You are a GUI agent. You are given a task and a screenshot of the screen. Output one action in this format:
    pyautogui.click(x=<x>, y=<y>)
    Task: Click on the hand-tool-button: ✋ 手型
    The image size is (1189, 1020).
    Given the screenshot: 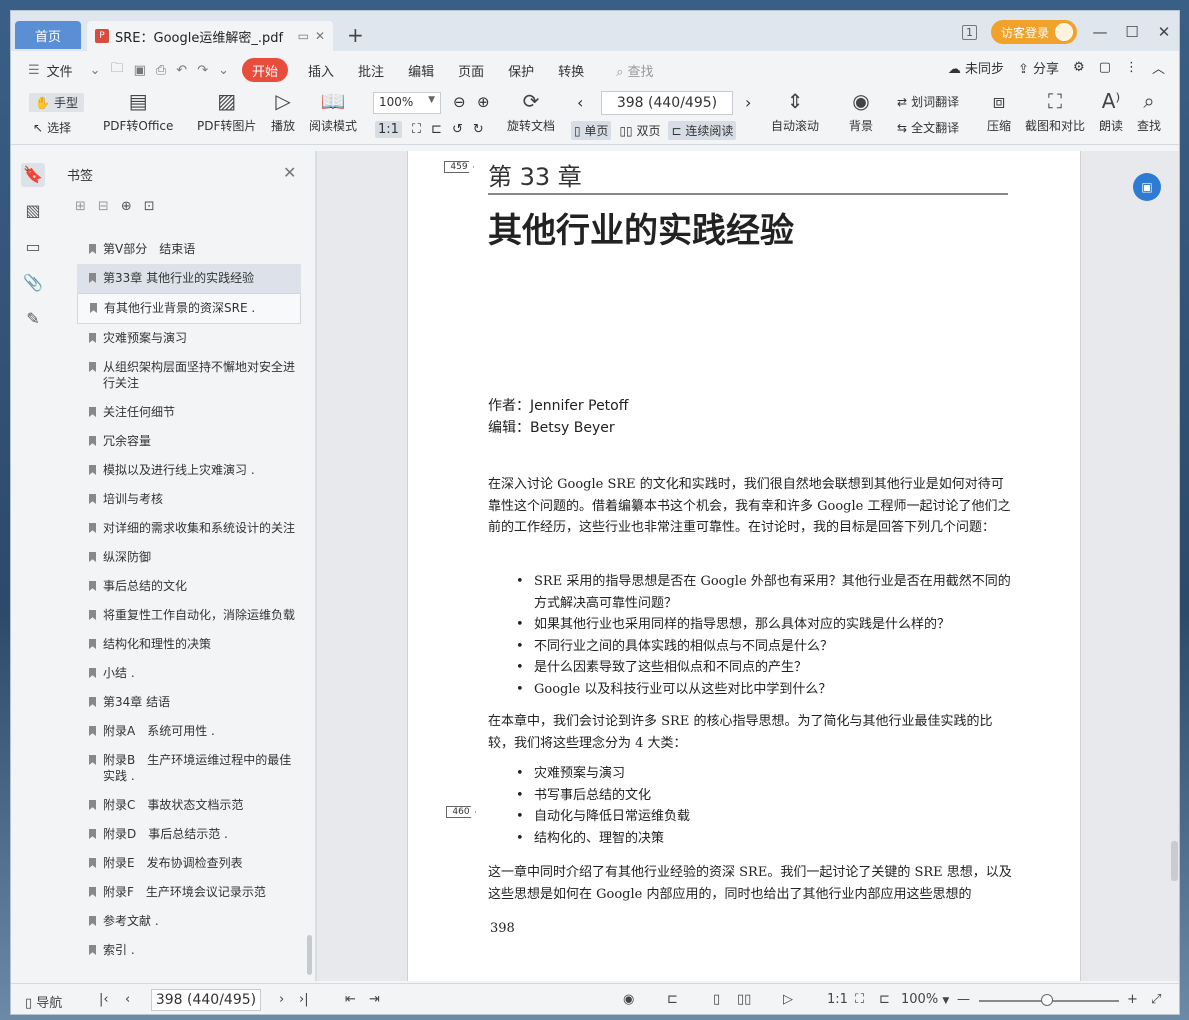 What is the action you would take?
    pyautogui.click(x=56, y=102)
    